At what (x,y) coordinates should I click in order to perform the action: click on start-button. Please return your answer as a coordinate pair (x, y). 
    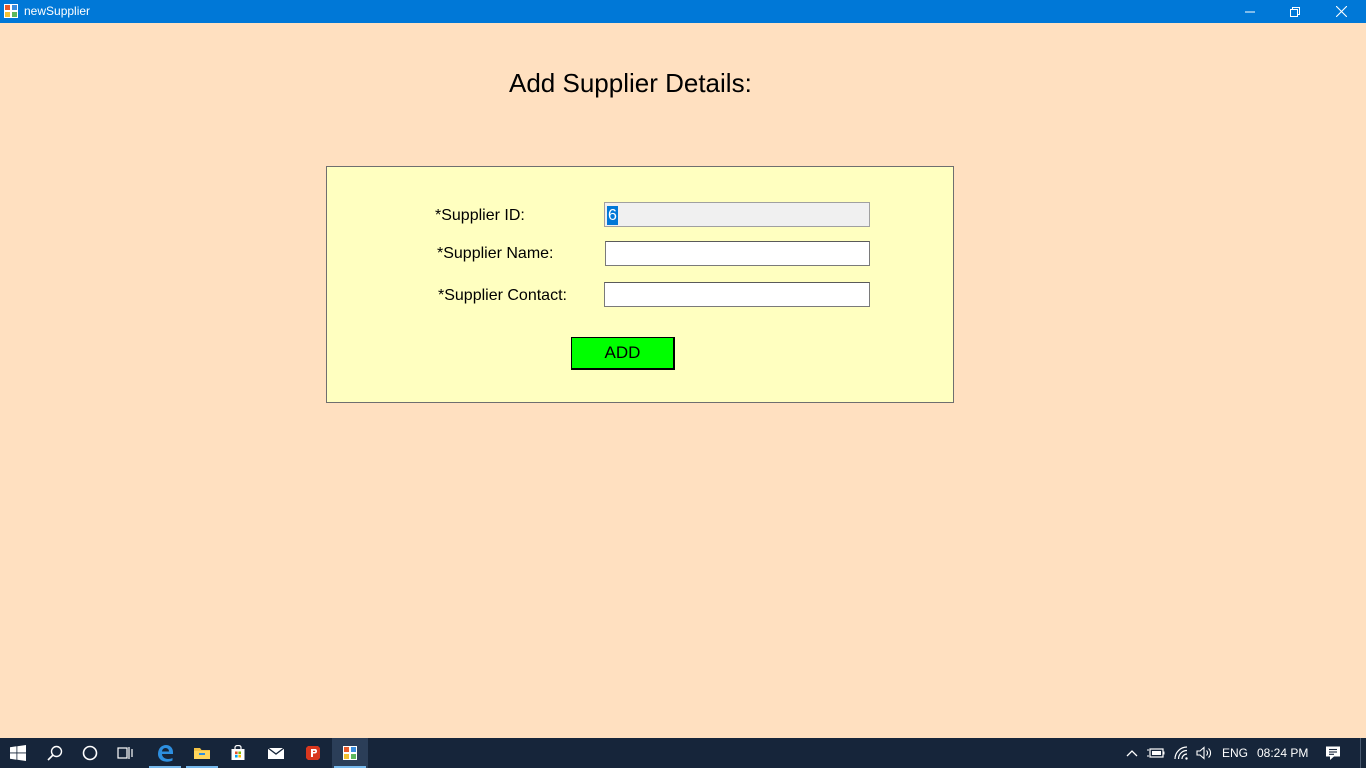
    Looking at the image, I should click on (18, 753).